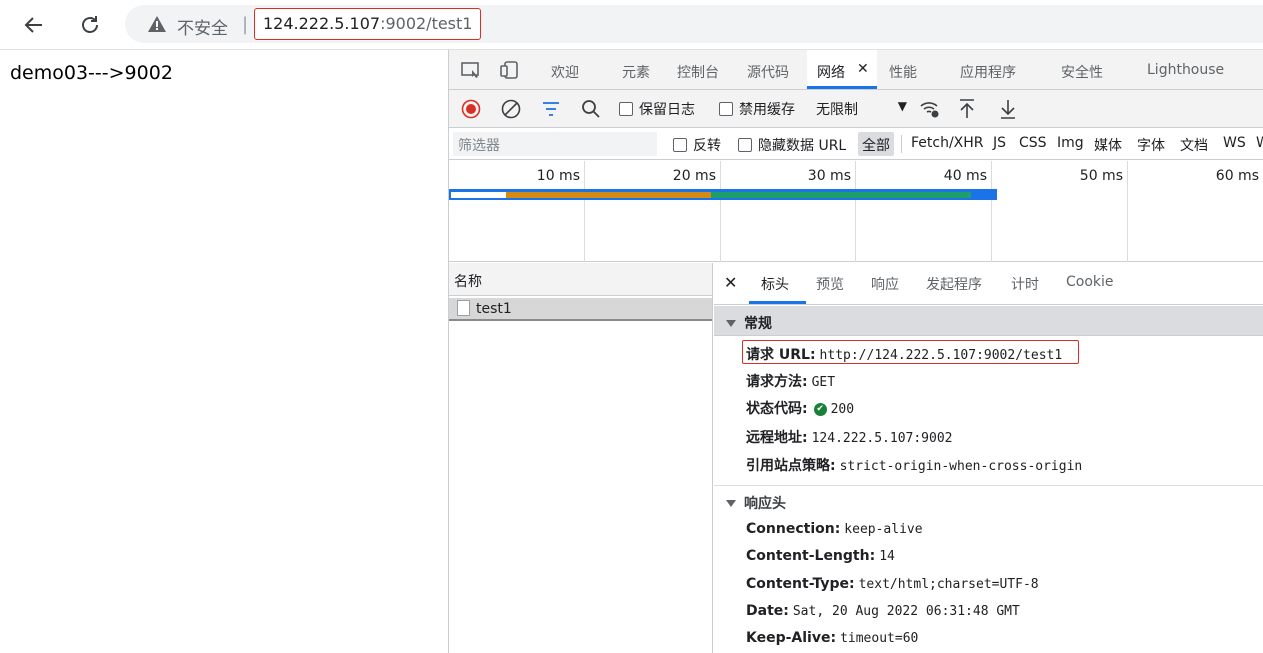 This screenshot has height=653, width=1263. What do you see at coordinates (999, 143) in the screenshot?
I see `type-filter-js: JS` at bounding box center [999, 143].